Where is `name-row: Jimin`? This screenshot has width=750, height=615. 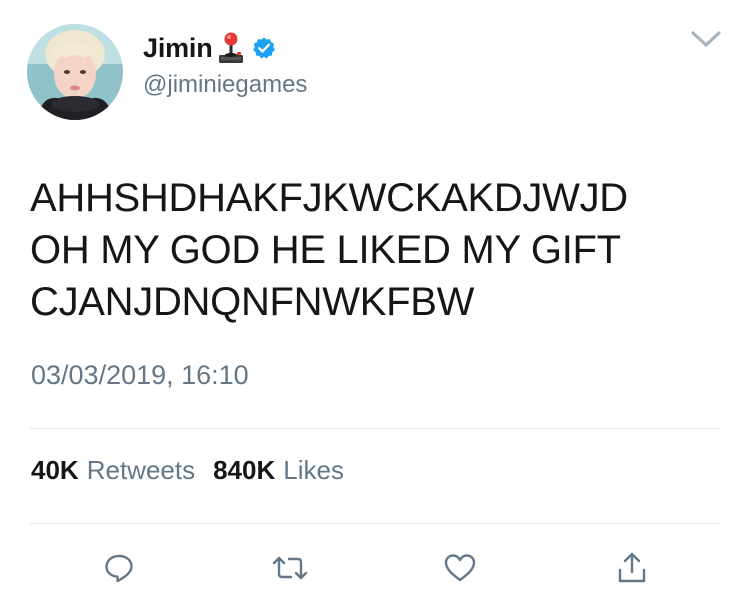
name-row: Jimin is located at coordinates (209, 48).